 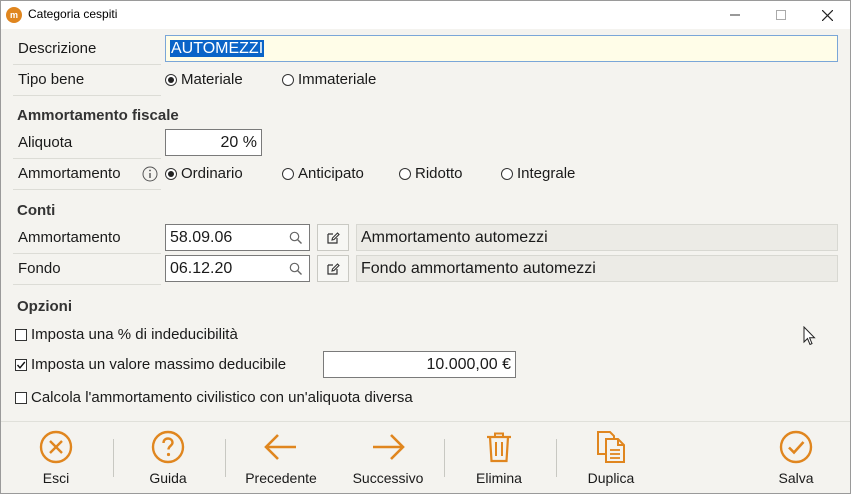 I want to click on maximize-button, so click(x=781, y=15).